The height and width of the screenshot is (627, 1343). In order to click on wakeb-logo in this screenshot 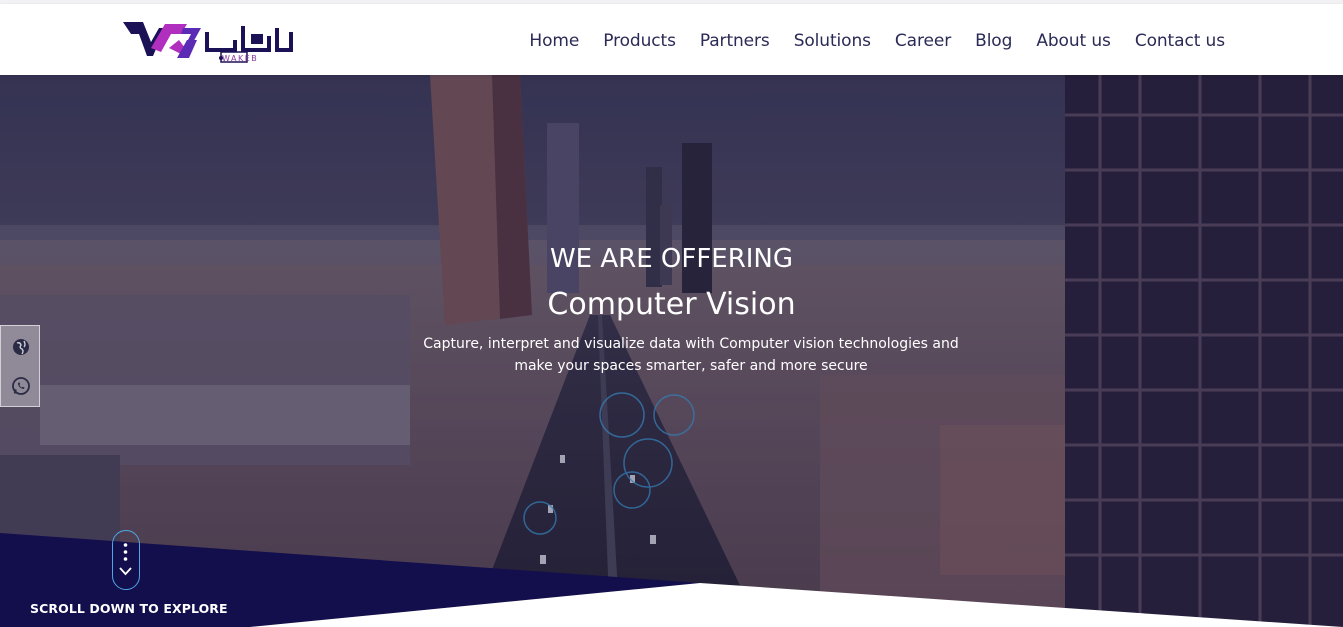, I will do `click(208, 42)`.